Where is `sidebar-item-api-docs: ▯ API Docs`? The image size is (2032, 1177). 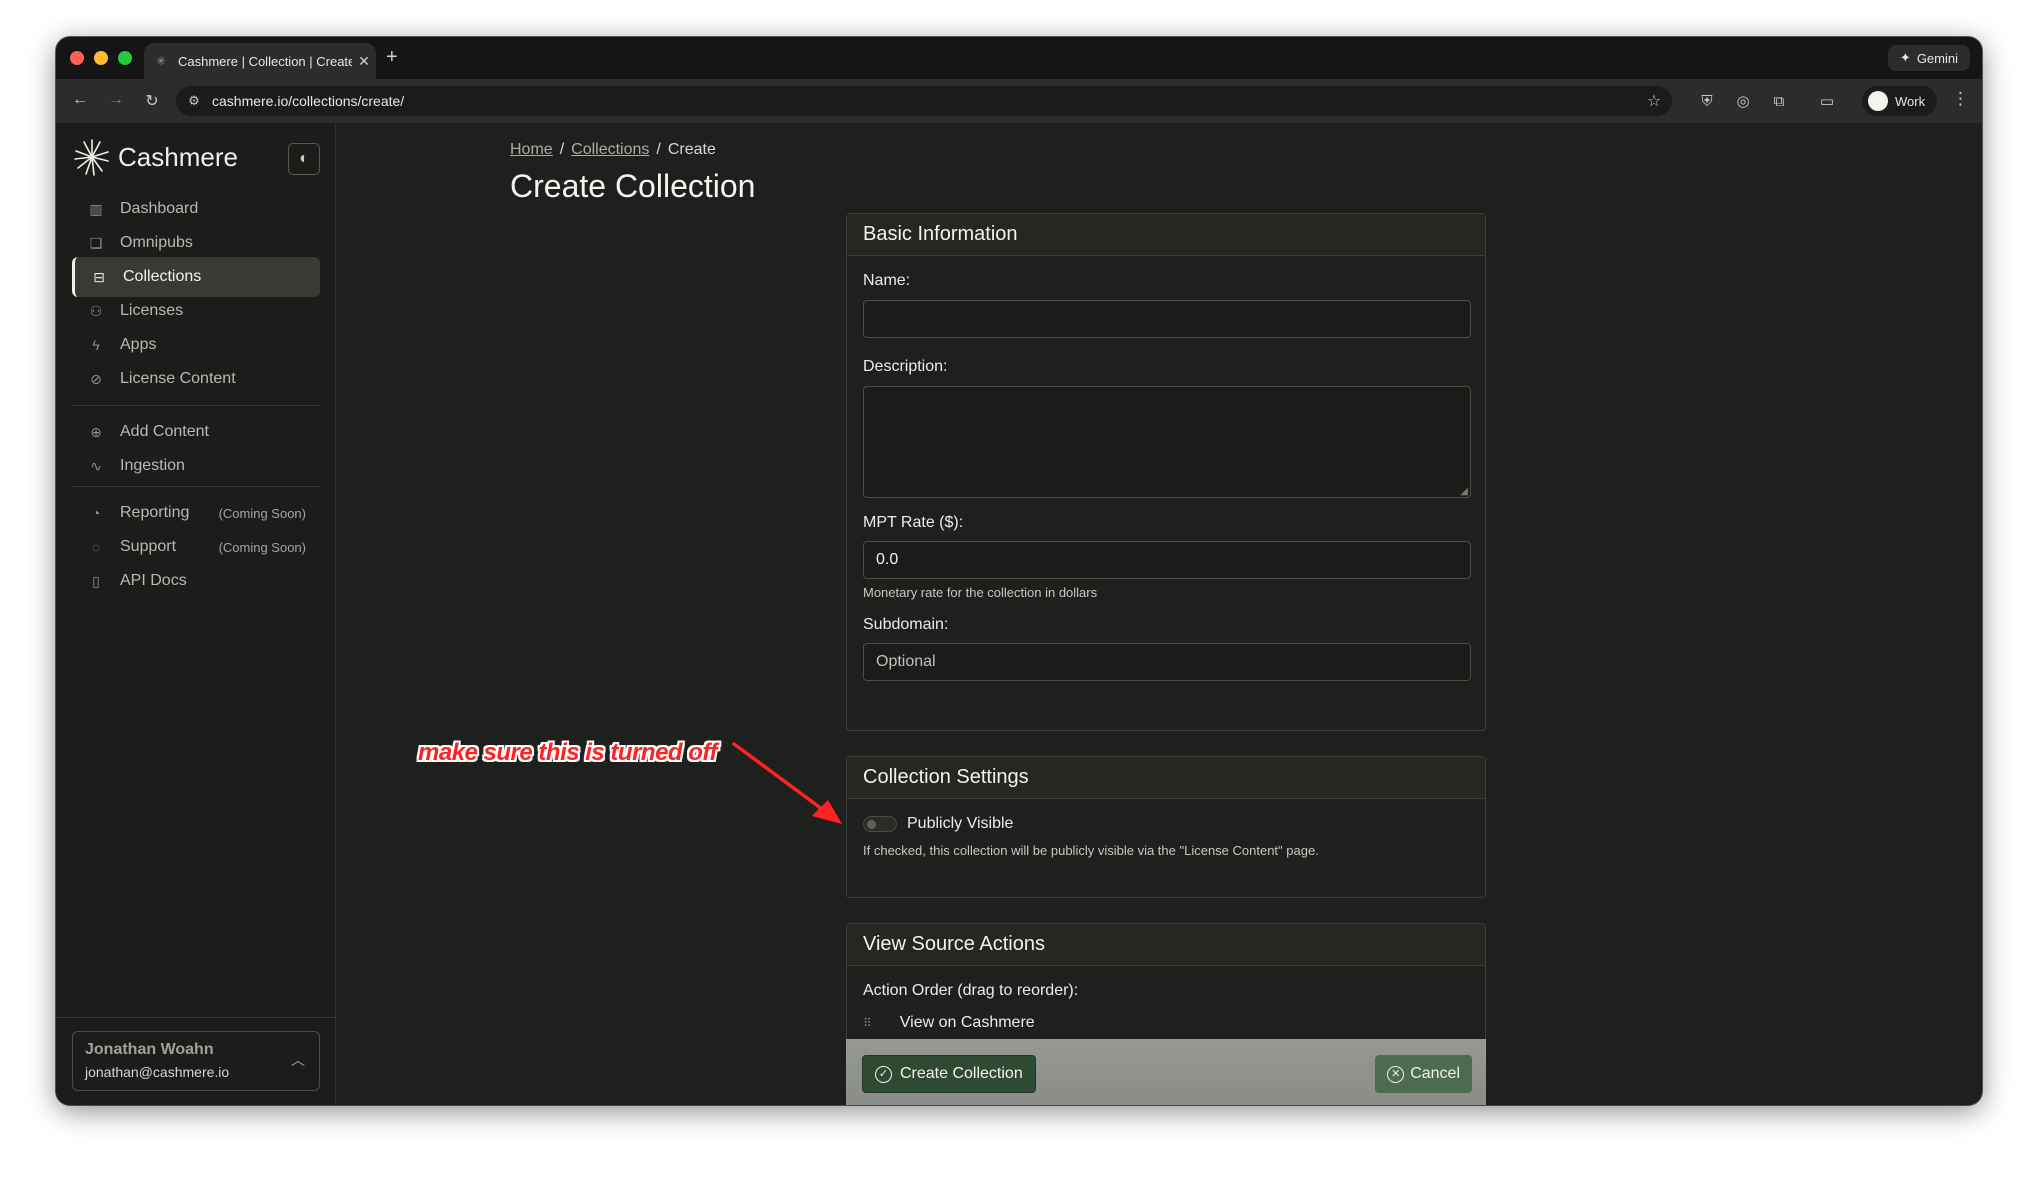 sidebar-item-api-docs: ▯ API Docs is located at coordinates (196, 581).